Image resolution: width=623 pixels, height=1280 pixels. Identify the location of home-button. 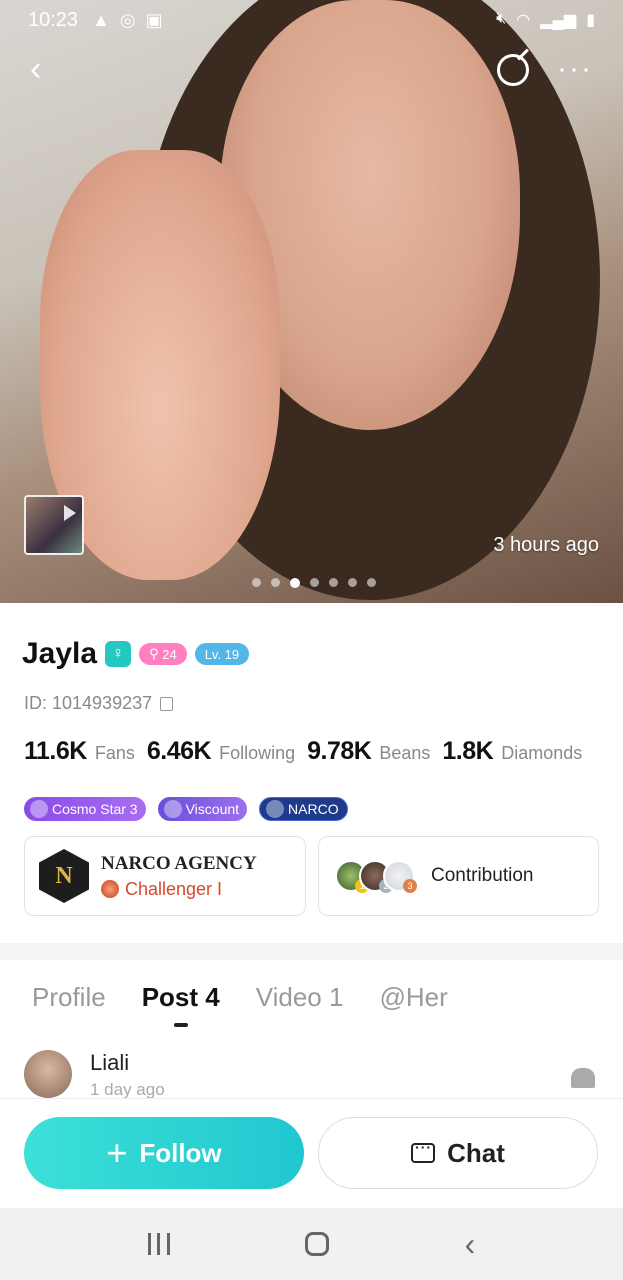
(317, 1244).